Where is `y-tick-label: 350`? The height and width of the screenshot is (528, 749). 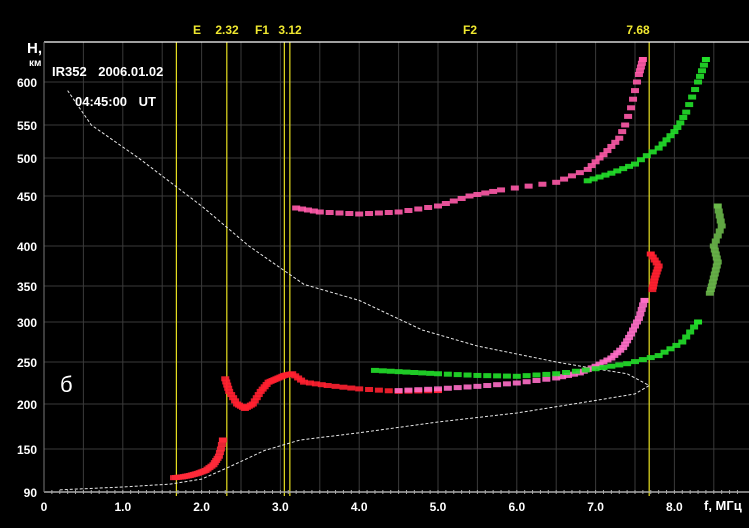
y-tick-label: 350 is located at coordinates (27, 287).